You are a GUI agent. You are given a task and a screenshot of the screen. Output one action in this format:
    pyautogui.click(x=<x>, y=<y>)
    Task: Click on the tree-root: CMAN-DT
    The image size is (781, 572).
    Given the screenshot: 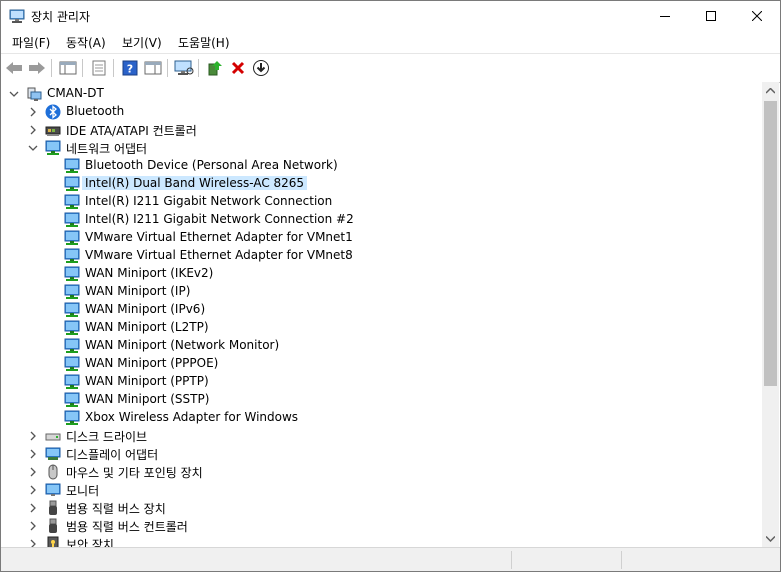 What is the action you would take?
    pyautogui.click(x=381, y=94)
    